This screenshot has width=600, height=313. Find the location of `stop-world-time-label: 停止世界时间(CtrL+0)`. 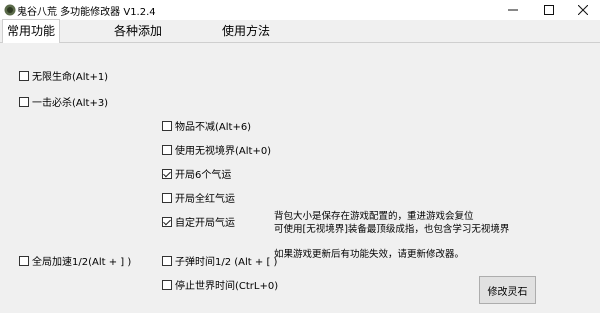

stop-world-time-label: 停止世界时间(CtrL+0) is located at coordinates (227, 286).